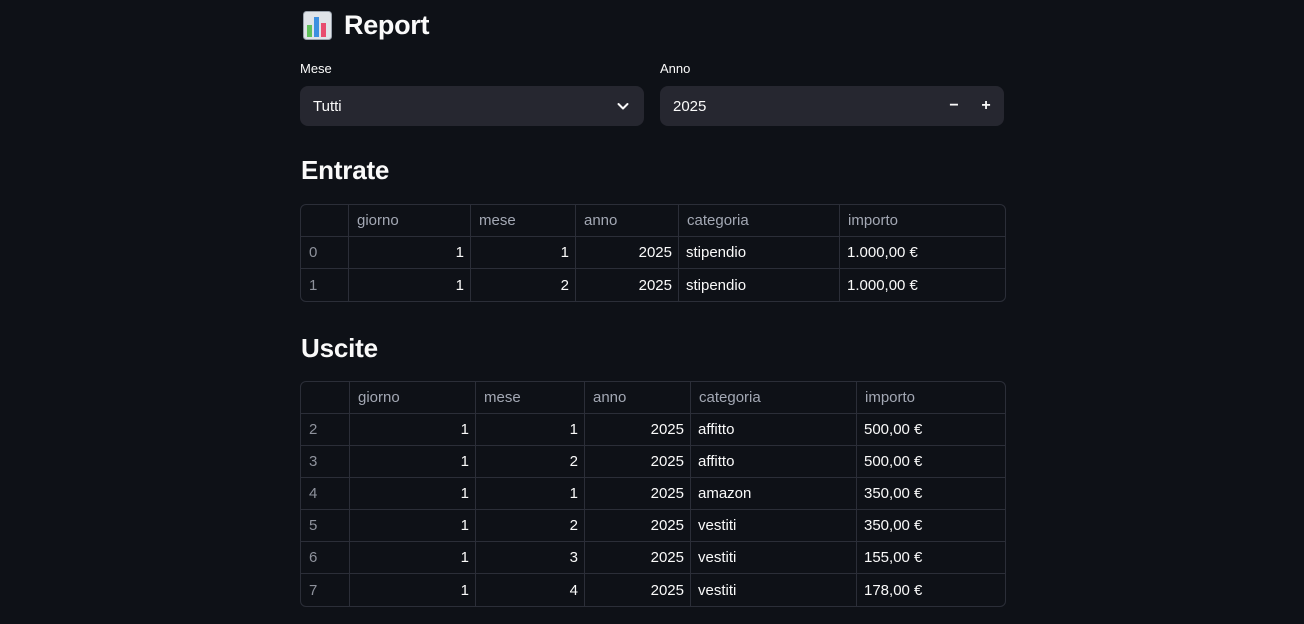 This screenshot has height=624, width=1304. What do you see at coordinates (325, 285) in the screenshot?
I see `row-index: 1` at bounding box center [325, 285].